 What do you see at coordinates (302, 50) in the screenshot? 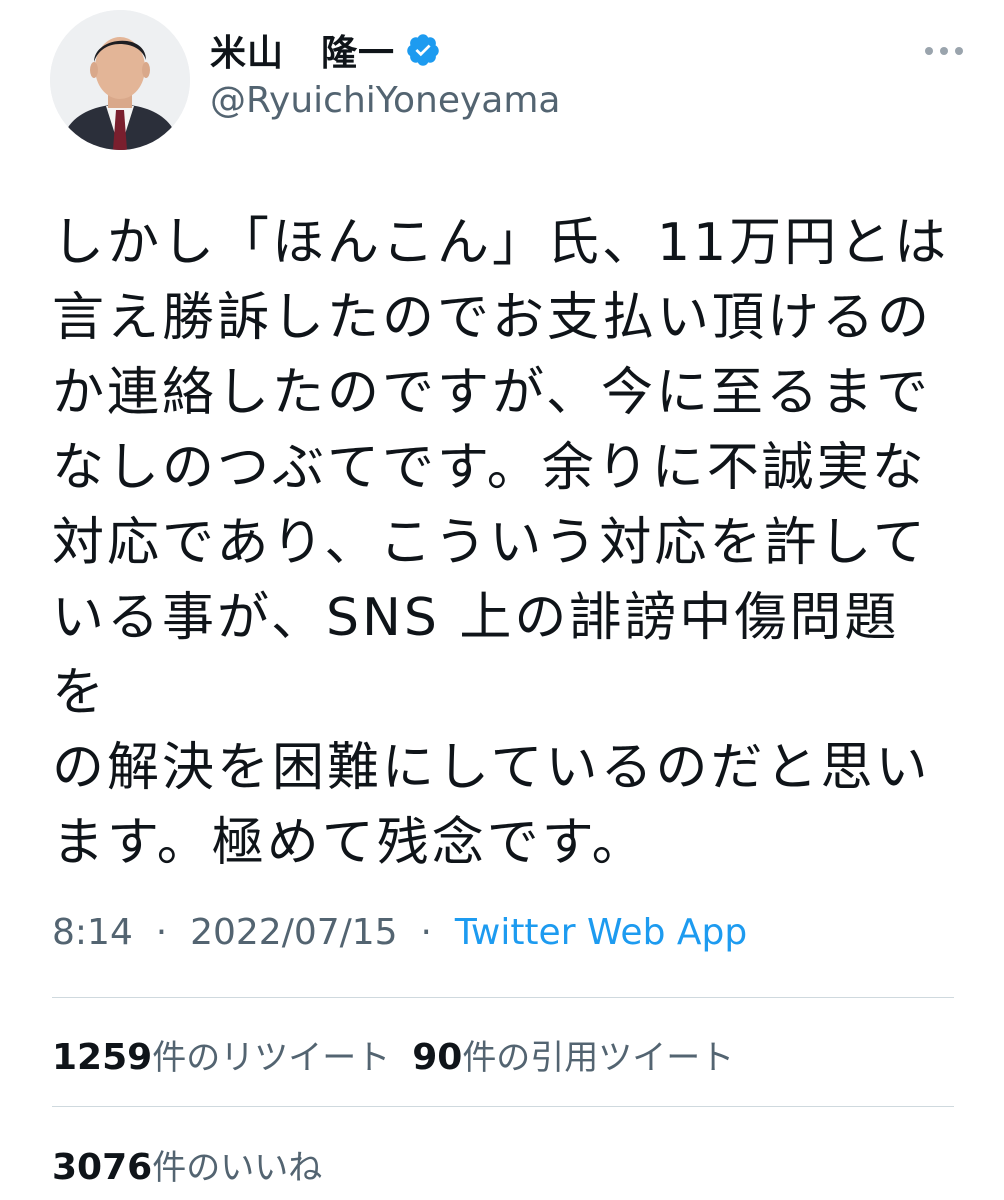
I see `display-name: 米山 隆一` at bounding box center [302, 50].